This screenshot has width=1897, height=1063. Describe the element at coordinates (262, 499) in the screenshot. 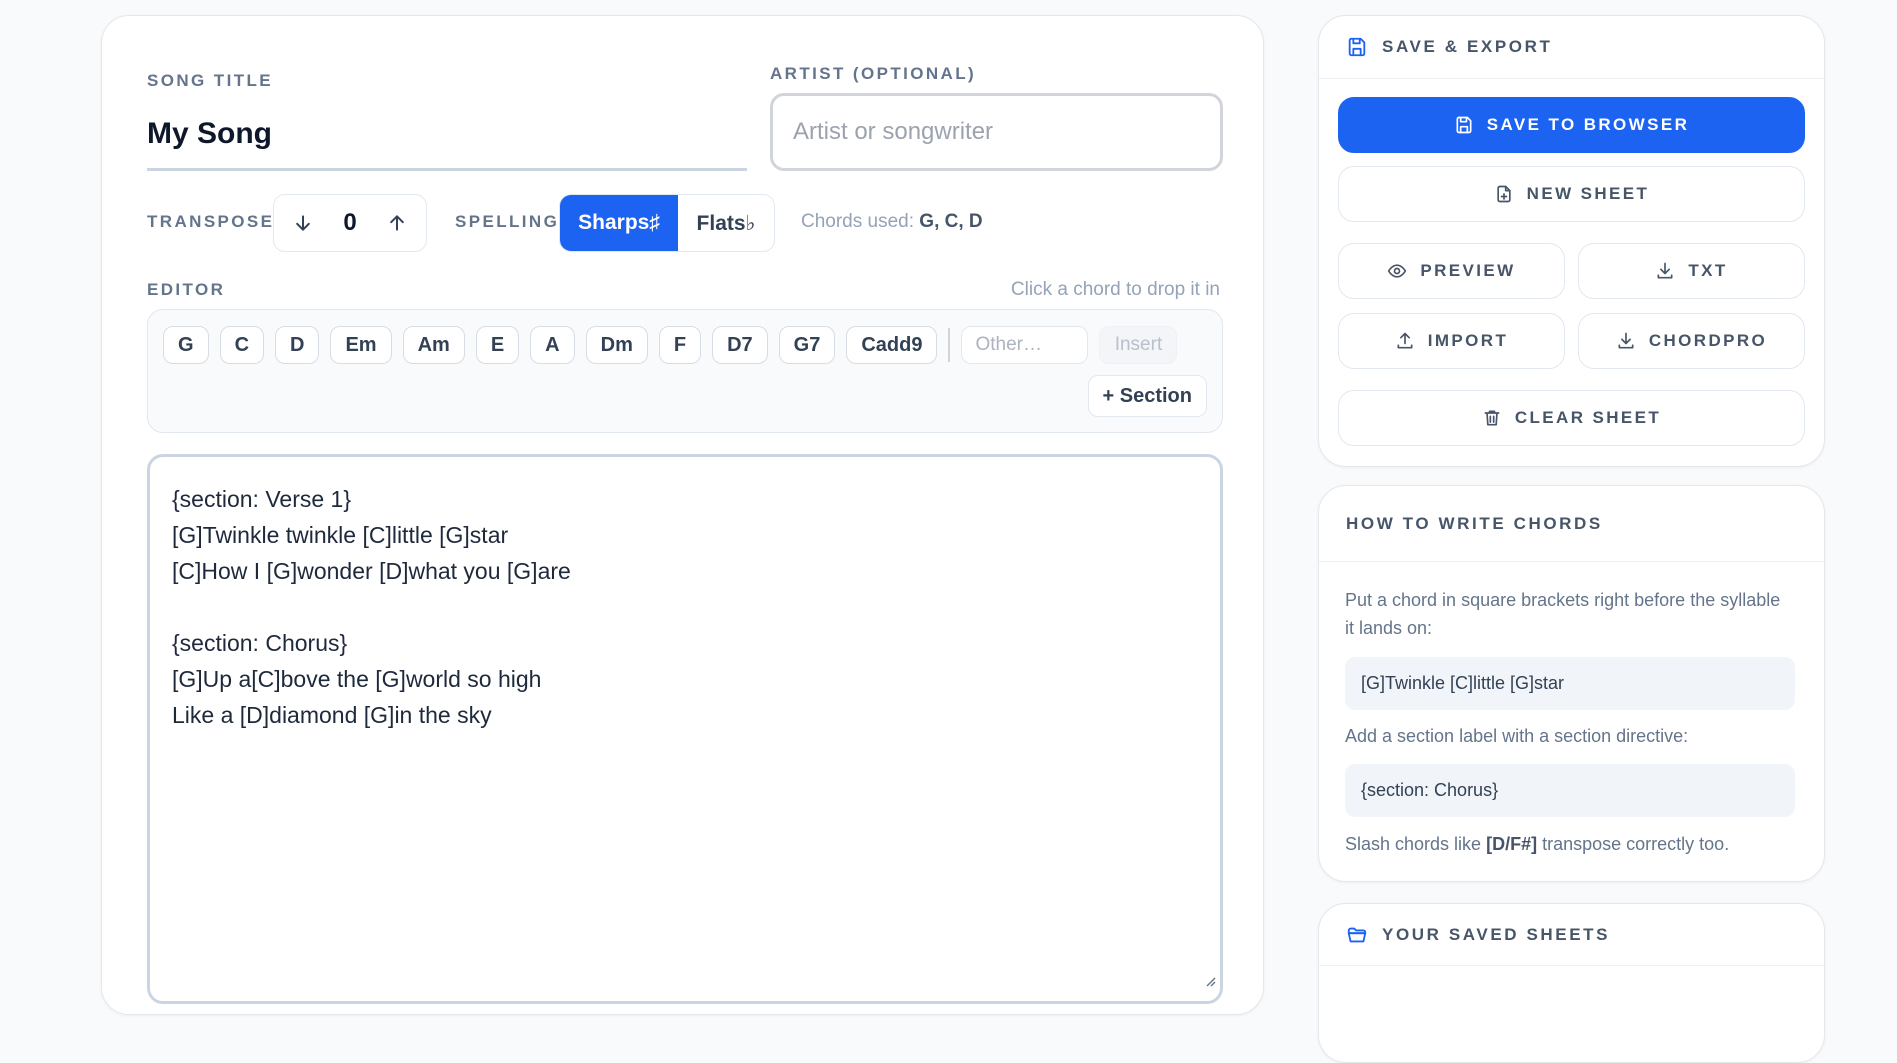

I see `editor-line: {section: Verse 1}` at that location.